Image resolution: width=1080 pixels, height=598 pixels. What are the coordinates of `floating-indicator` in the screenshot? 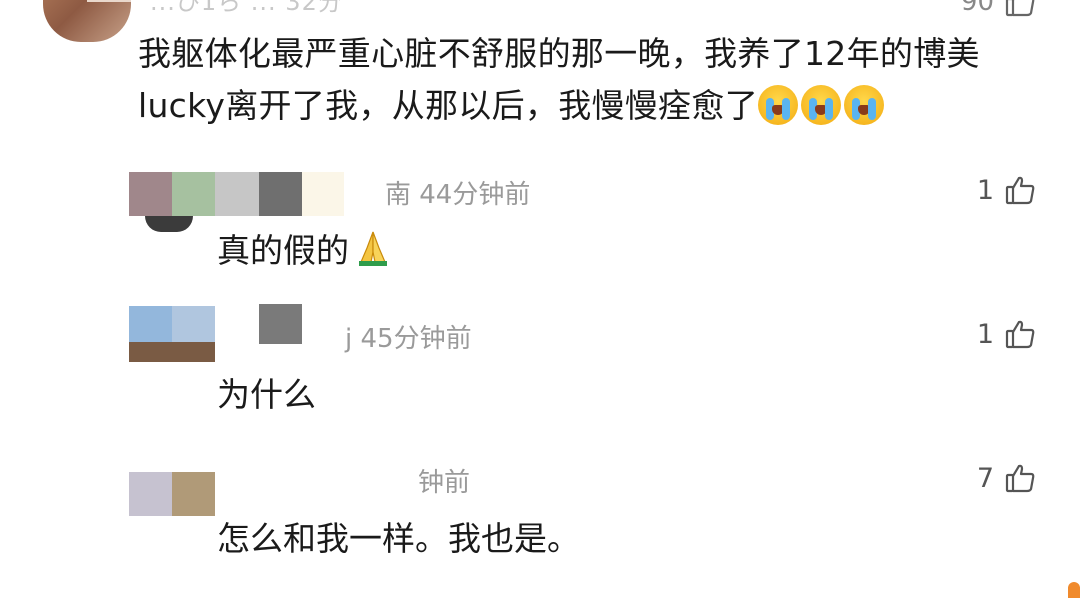 It's located at (1074, 590).